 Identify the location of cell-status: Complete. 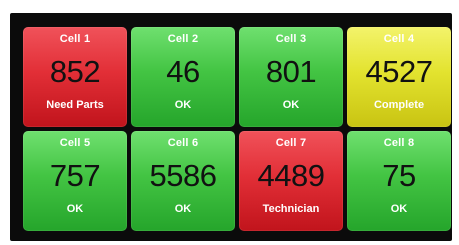
(399, 105).